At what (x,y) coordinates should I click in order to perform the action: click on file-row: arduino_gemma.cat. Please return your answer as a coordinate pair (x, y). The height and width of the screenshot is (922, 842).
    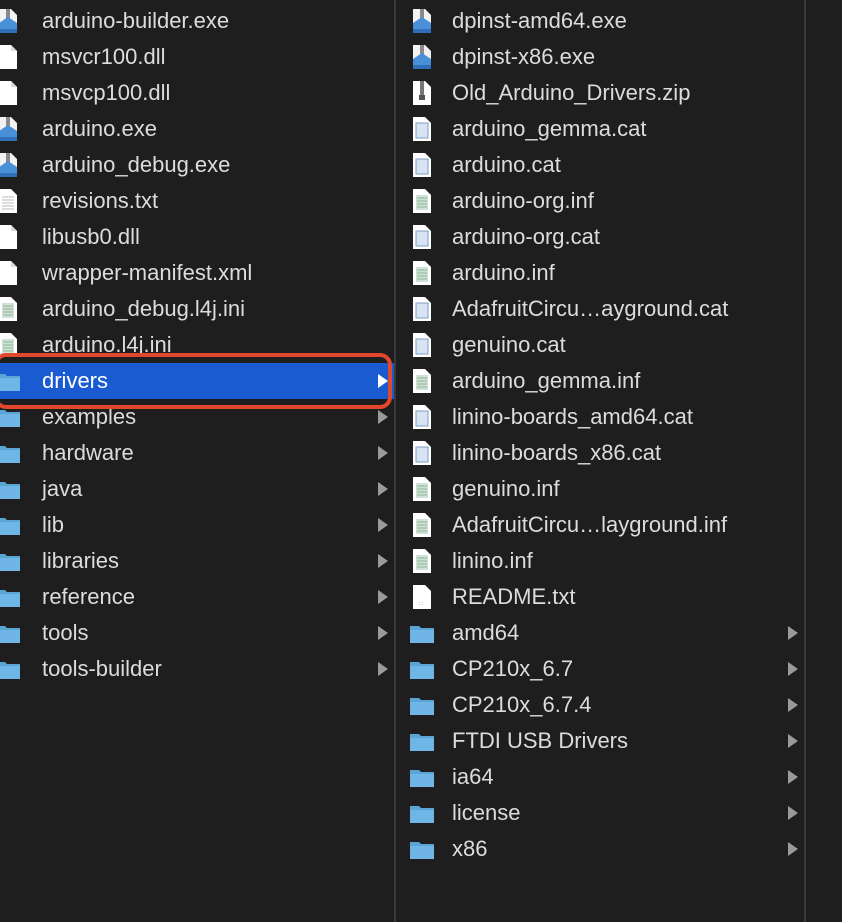
    Looking at the image, I should click on (600, 129).